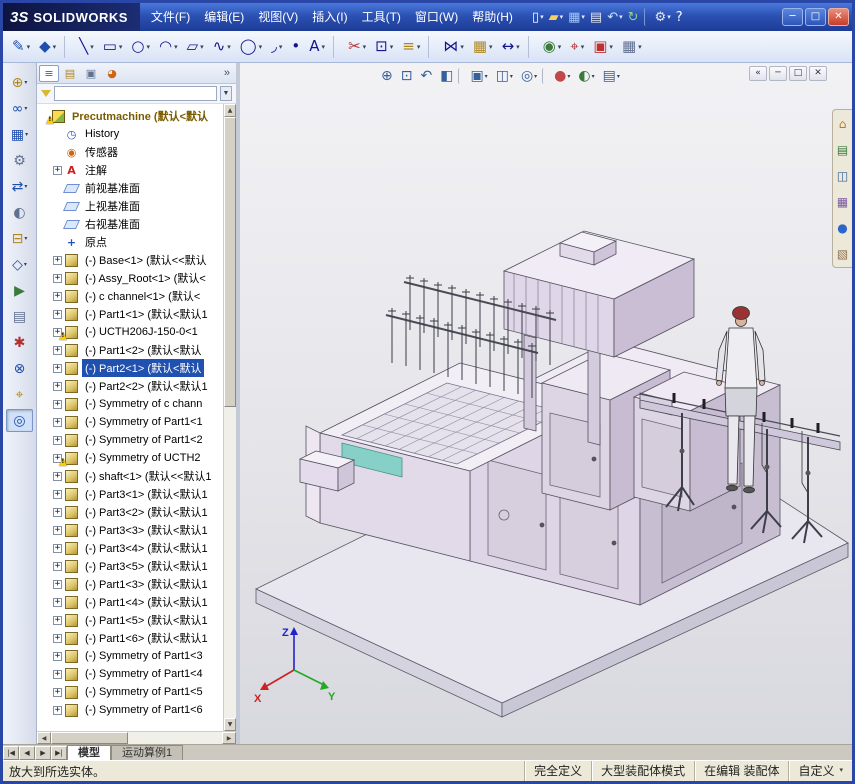 The height and width of the screenshot is (784, 855). I want to click on titlebar-tool-help: ? ▾, so click(679, 17).